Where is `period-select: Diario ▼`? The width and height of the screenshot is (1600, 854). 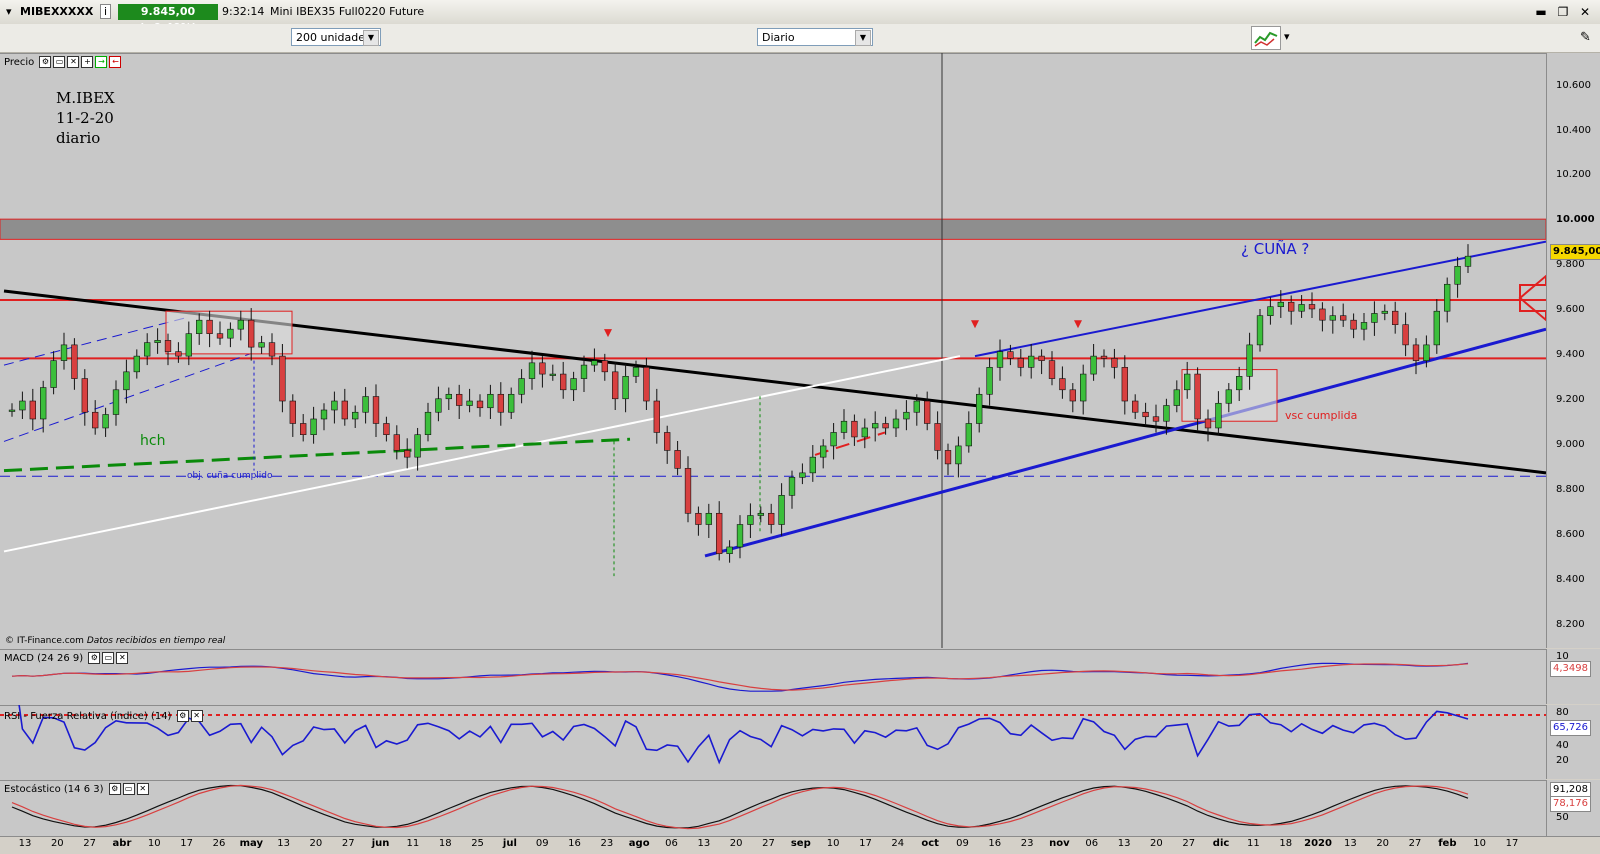
period-select: Diario ▼ is located at coordinates (815, 37).